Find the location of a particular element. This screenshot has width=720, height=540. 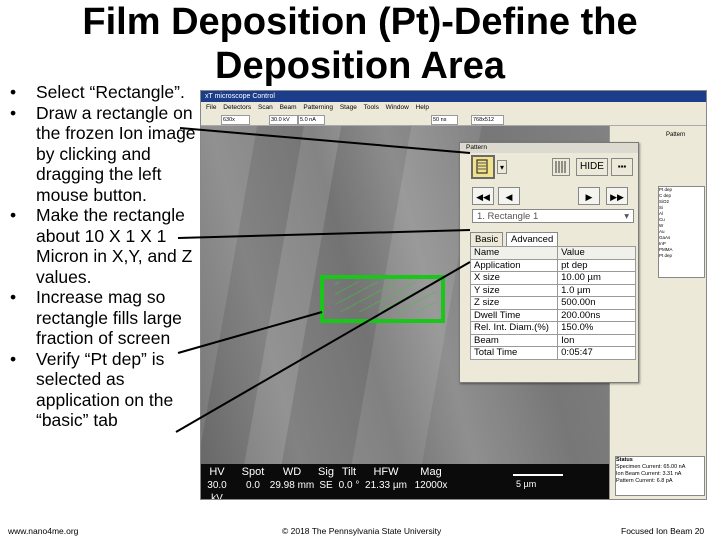

pattern-select-value: 1. Rectangle 1 is located at coordinates (508, 216).